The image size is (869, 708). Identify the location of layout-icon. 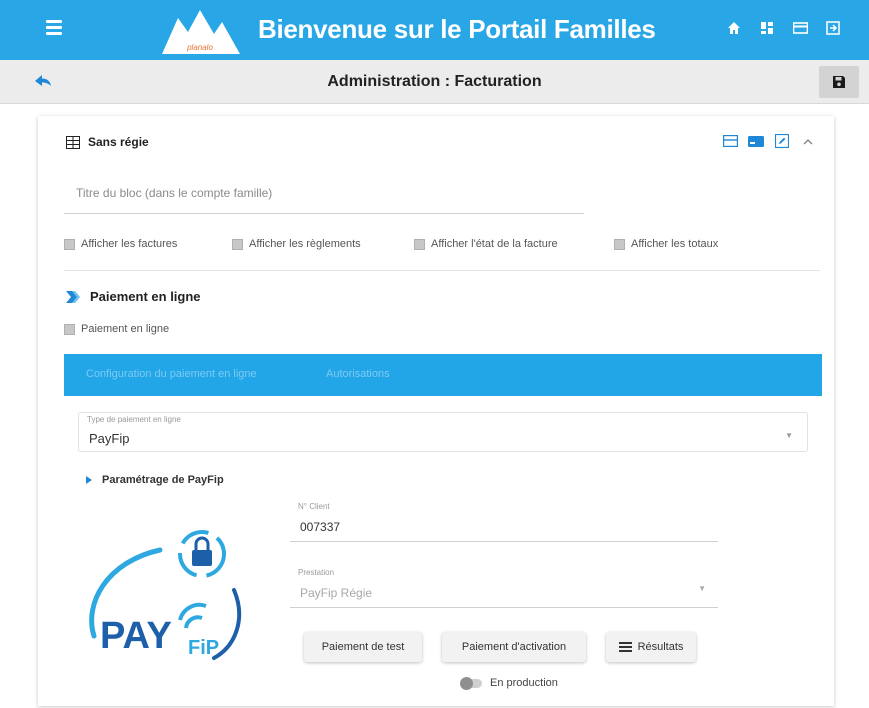
(730, 141).